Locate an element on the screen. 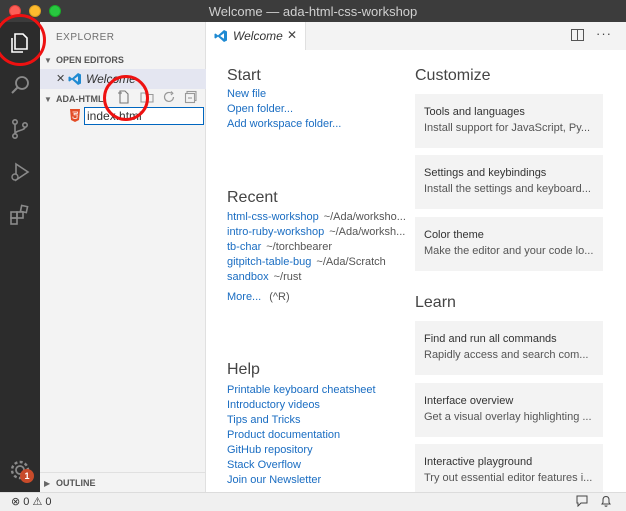 Image resolution: width=626 pixels, height=511 pixels. tab-bar: Welcome ✕ ··· is located at coordinates (416, 36).